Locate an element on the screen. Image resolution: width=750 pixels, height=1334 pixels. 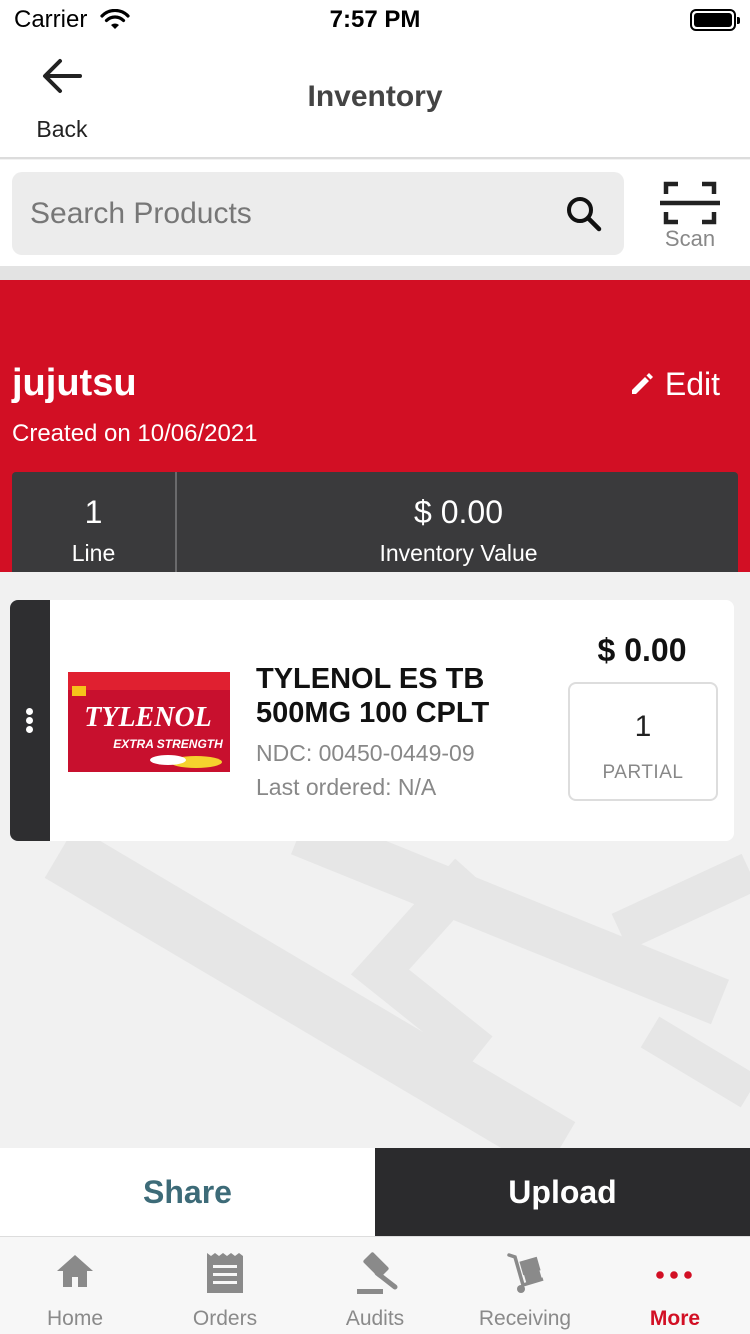
inventory-stats: 1 Line $ 0.00 Inventory Value is located at coordinates (375, 526).